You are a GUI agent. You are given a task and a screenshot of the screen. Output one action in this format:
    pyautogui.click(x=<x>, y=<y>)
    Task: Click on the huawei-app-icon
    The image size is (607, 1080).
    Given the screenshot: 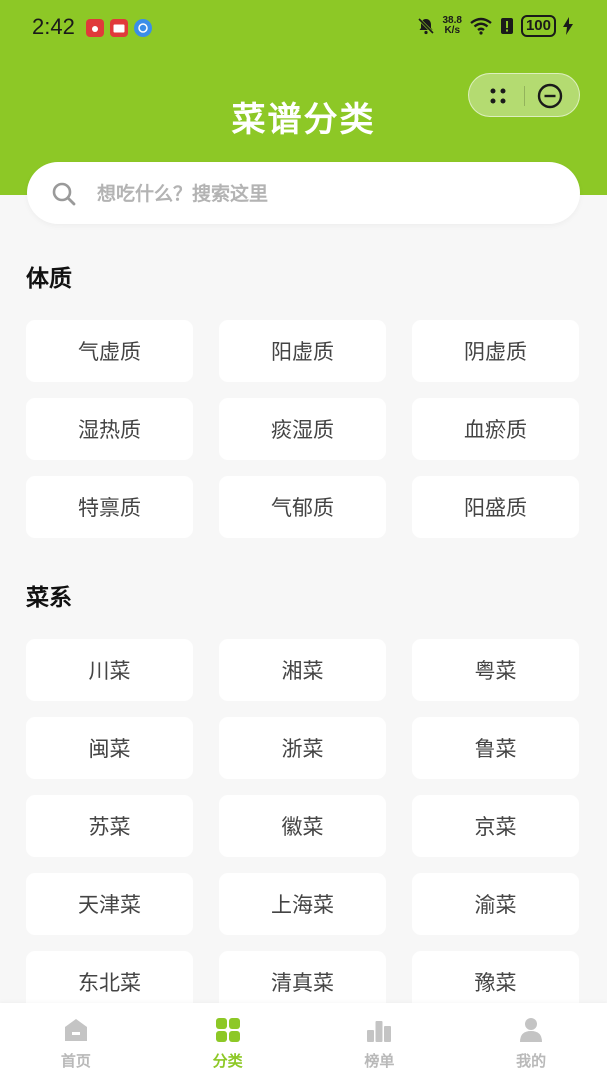 What is the action you would take?
    pyautogui.click(x=95, y=28)
    